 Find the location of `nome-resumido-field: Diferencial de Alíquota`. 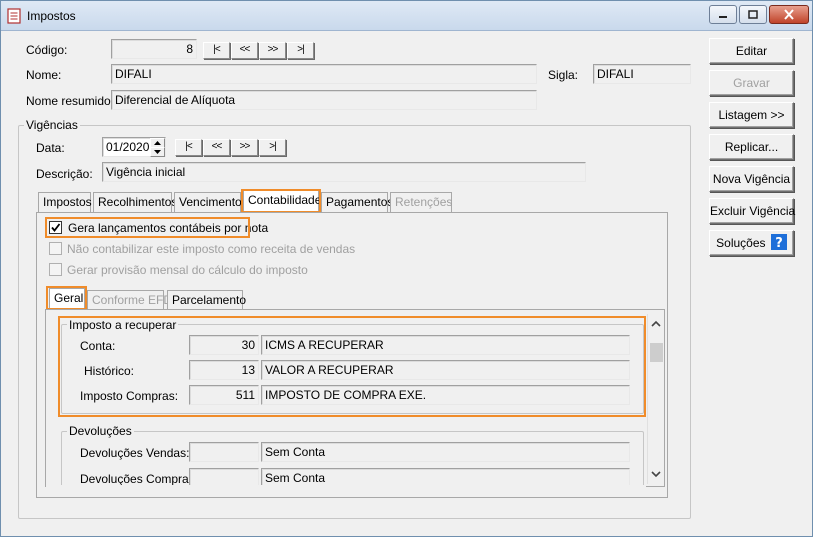

nome-resumido-field: Diferencial de Alíquota is located at coordinates (324, 100).